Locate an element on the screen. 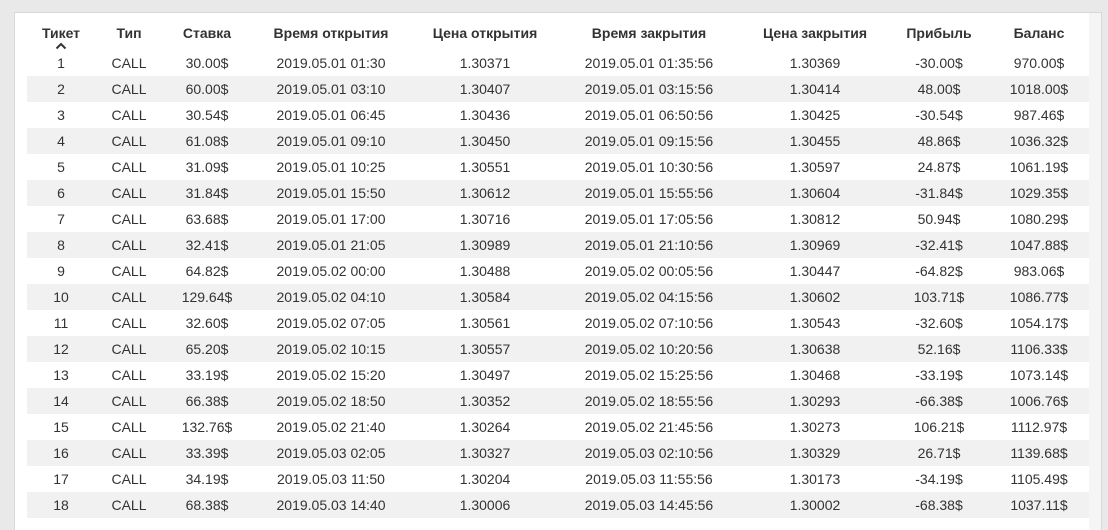  cell-profit: -30.00$ is located at coordinates (939, 63).